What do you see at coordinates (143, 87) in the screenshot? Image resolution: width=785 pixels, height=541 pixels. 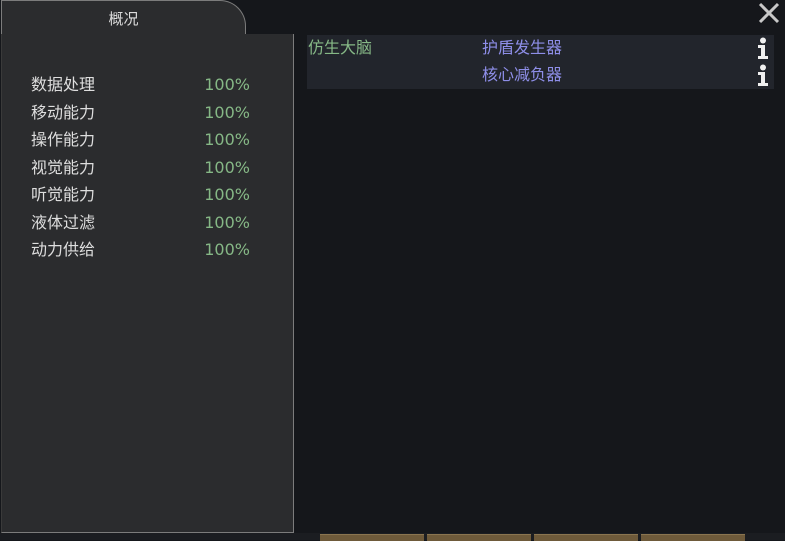 I see `capacity-row: 数据处理 100%` at bounding box center [143, 87].